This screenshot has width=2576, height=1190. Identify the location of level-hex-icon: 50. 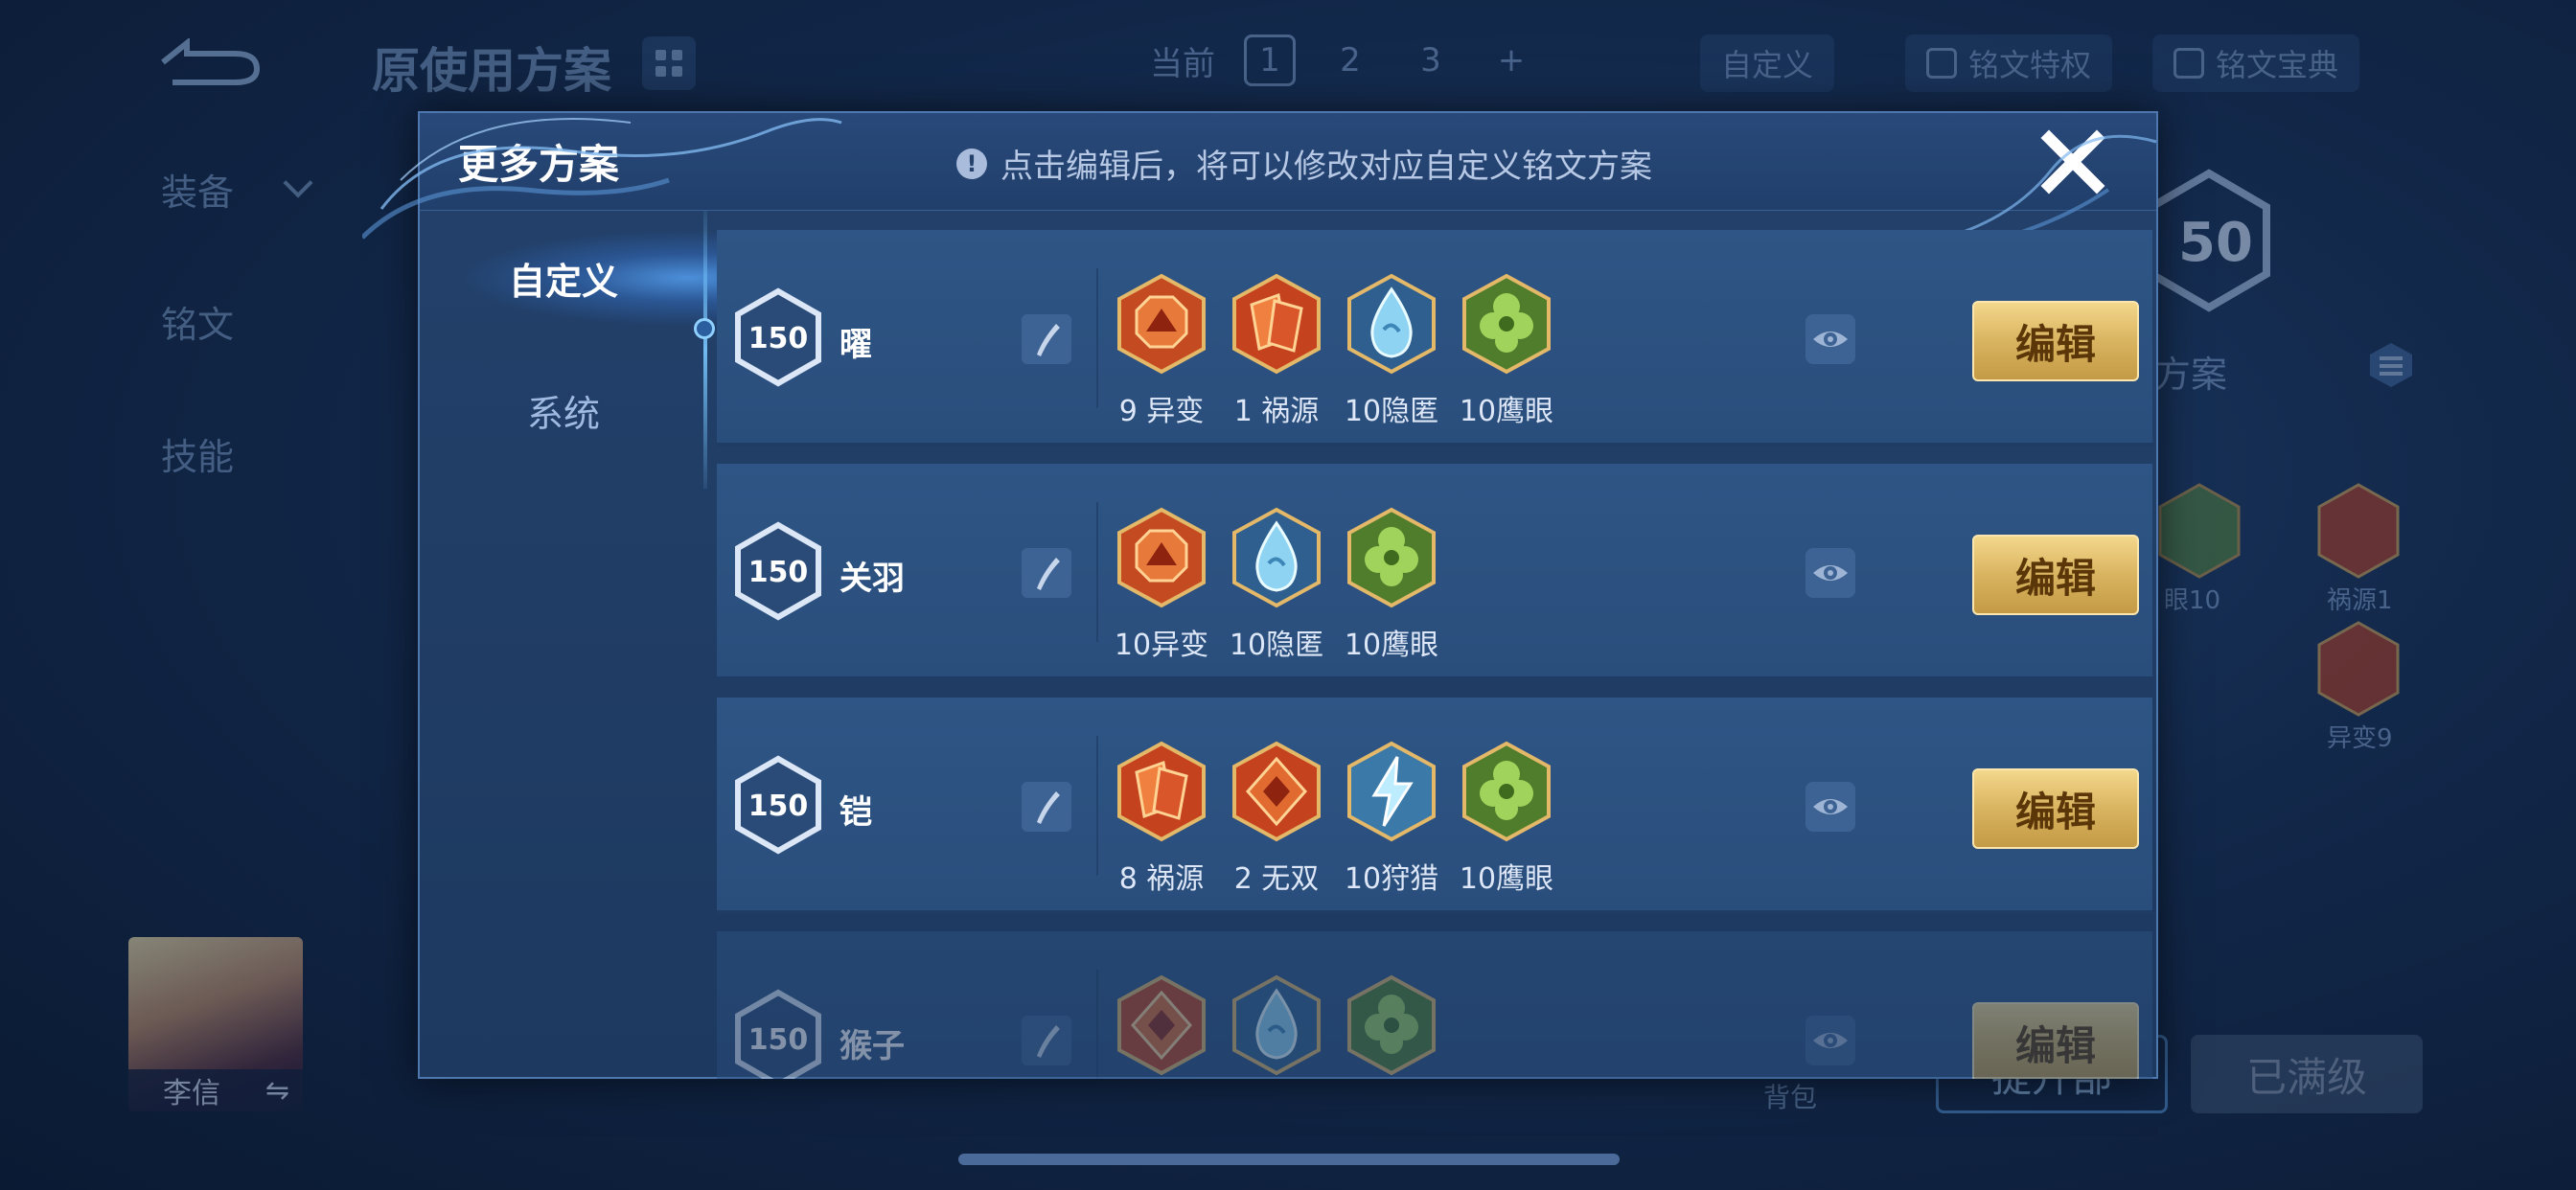
(2209, 241).